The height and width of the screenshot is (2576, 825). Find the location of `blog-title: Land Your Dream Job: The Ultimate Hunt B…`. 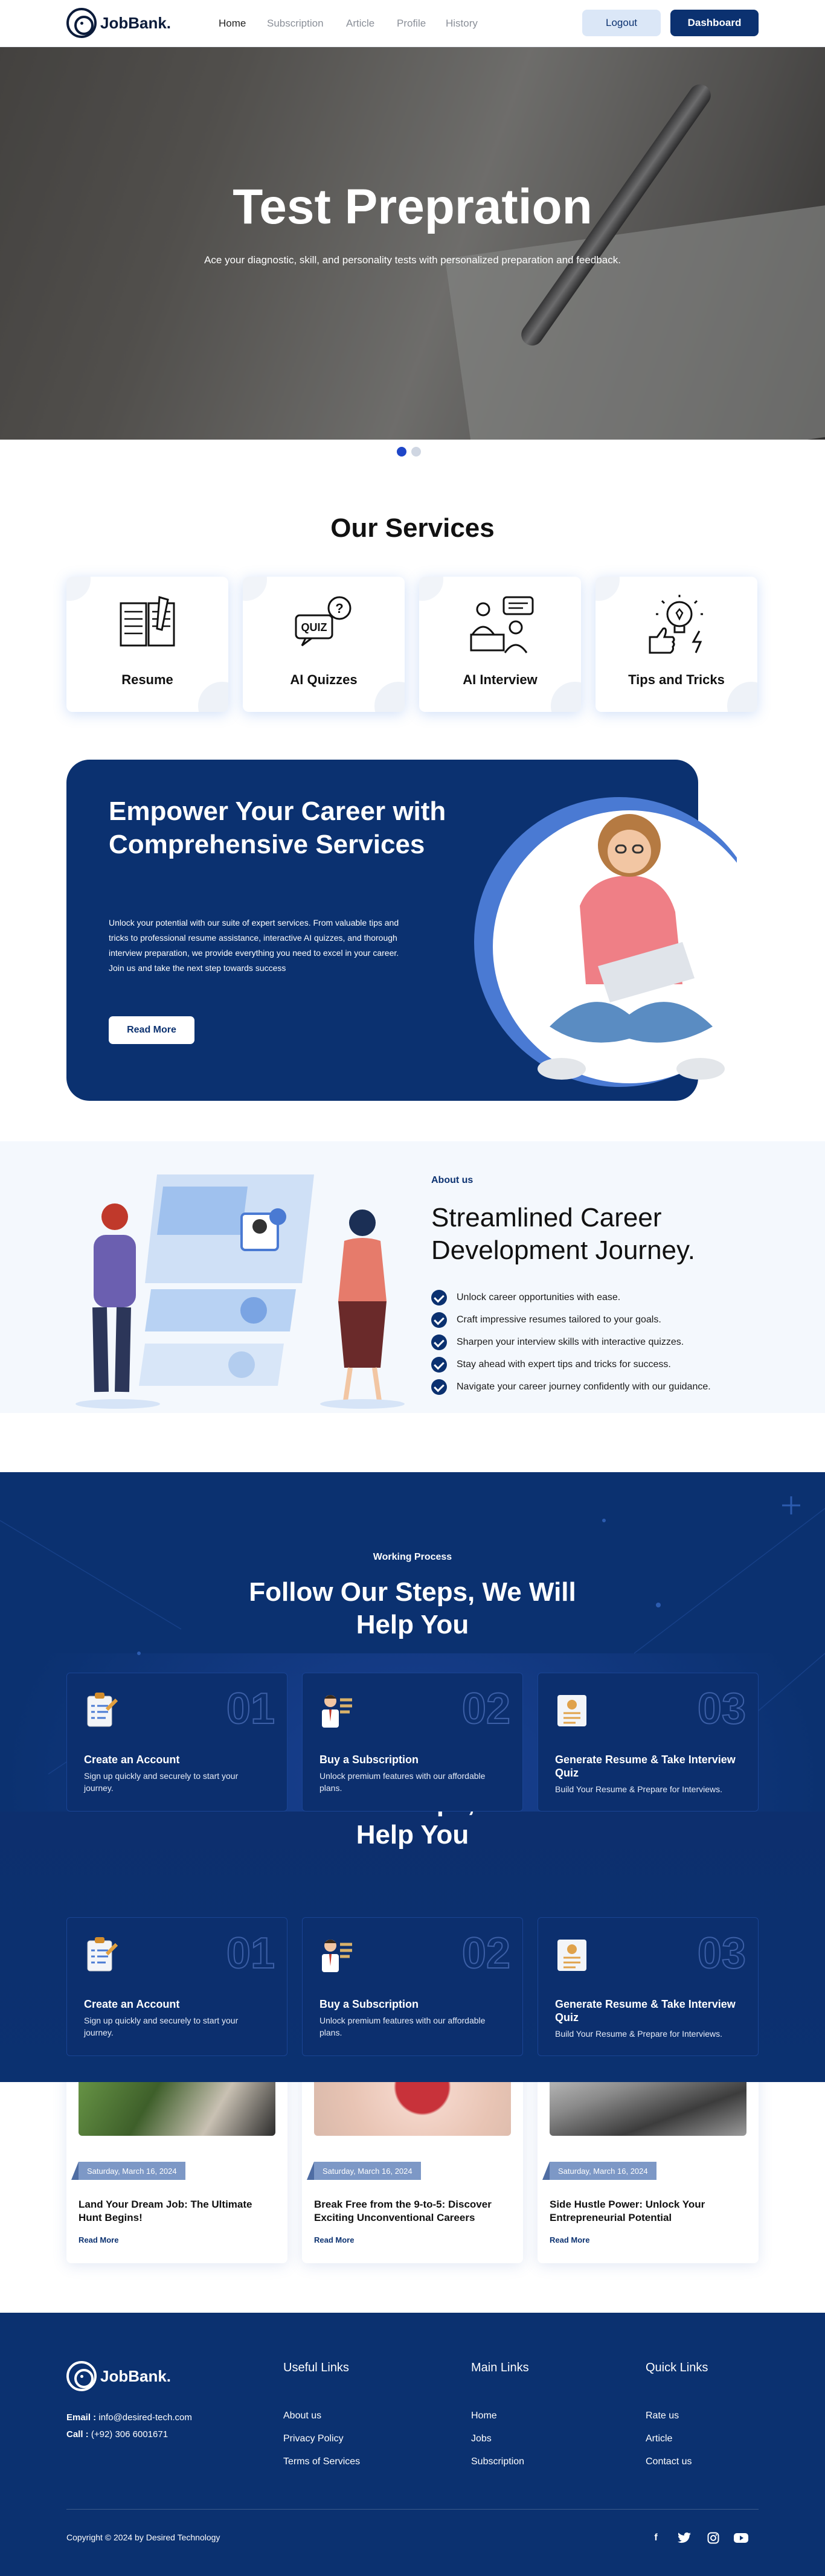

blog-title: Land Your Dream Job: The Ultimate Hunt B… is located at coordinates (177, 2211).